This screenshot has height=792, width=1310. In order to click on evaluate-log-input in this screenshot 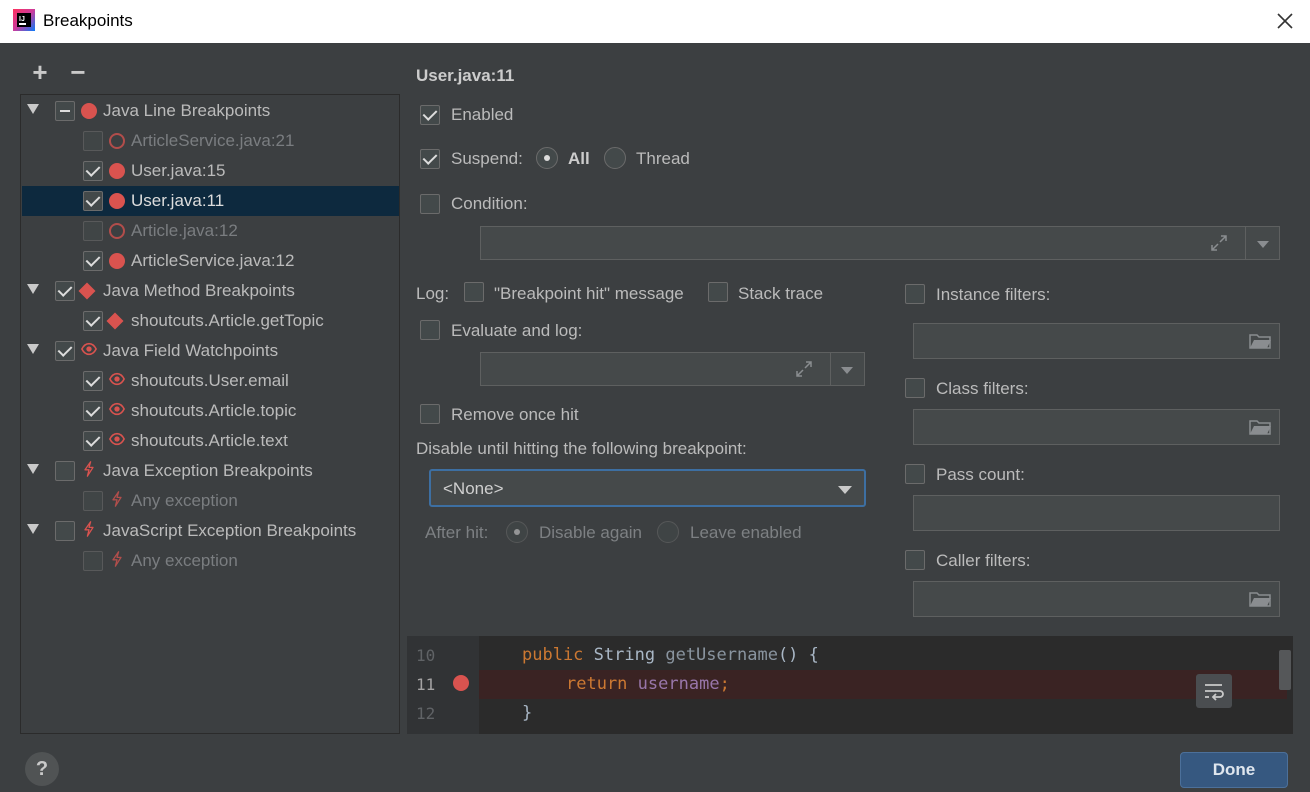, I will do `click(672, 369)`.